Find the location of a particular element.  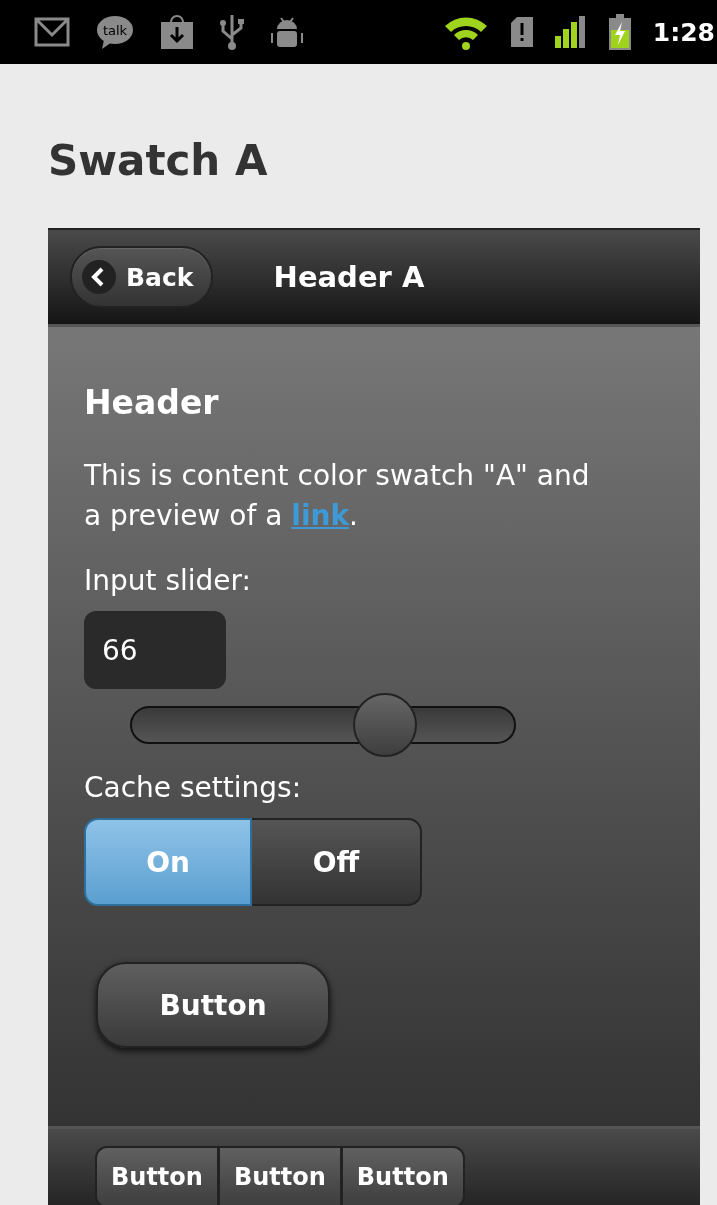

slider-label: Input slider: is located at coordinates (167, 580).